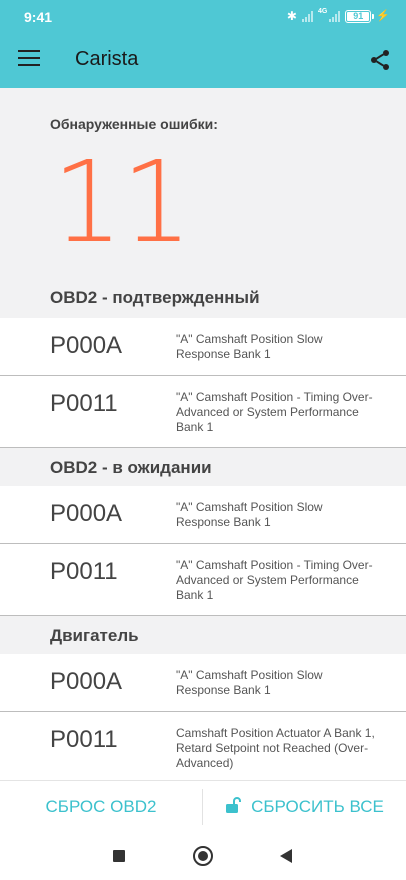  I want to click on reset-all-label: СБРОСИТЬ ВСЕ, so click(317, 806).